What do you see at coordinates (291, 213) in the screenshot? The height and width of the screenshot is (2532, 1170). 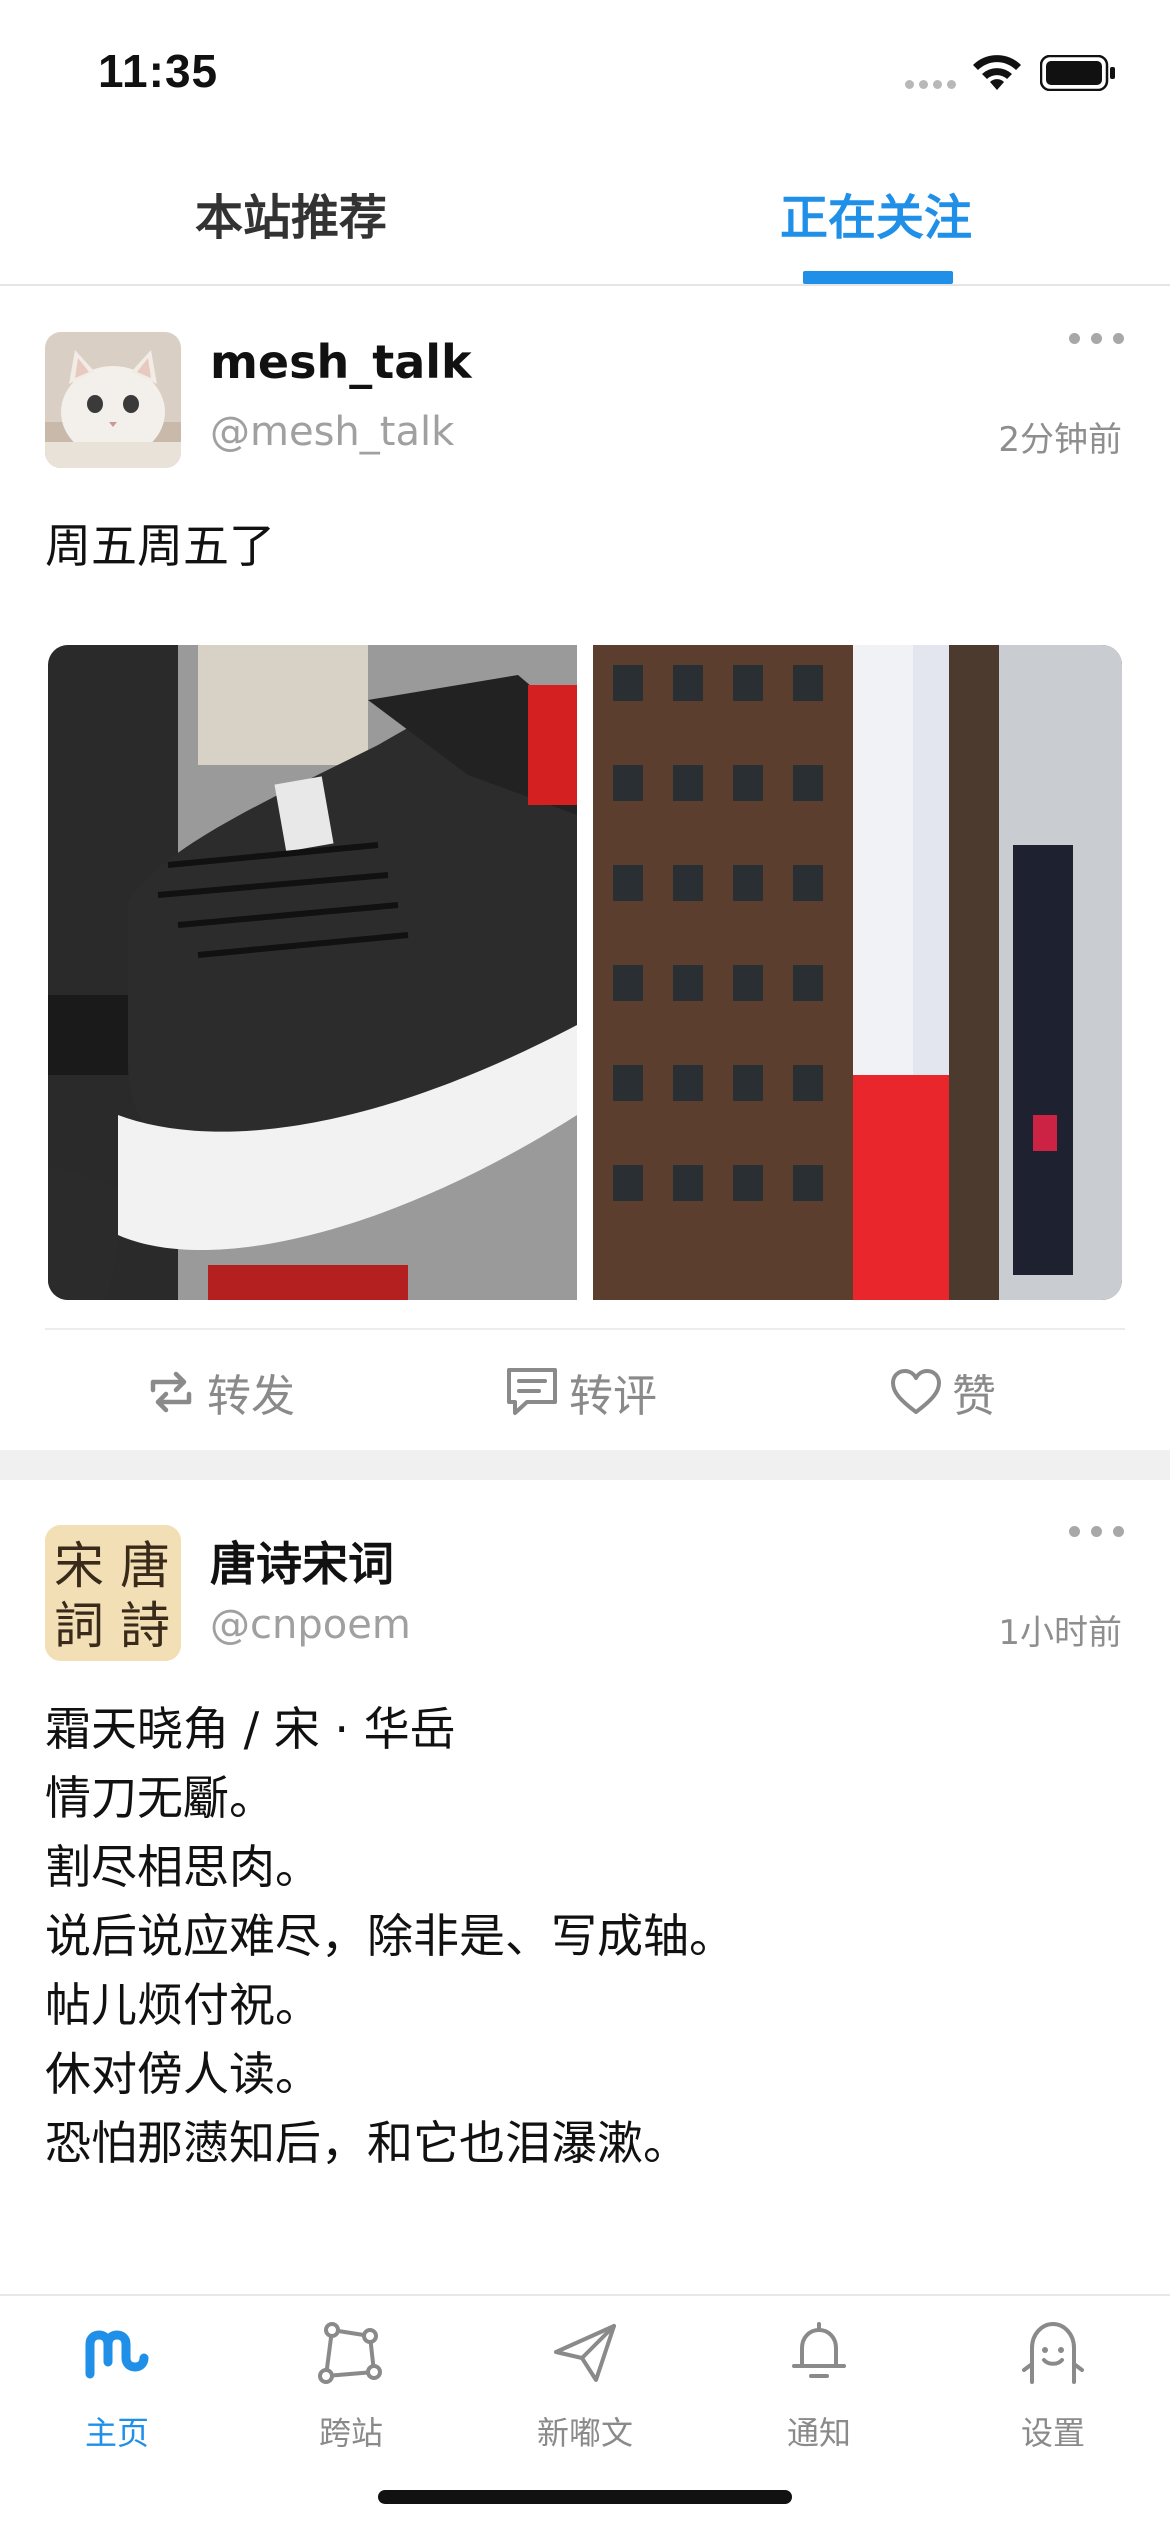 I see `tab-recommended: 本站推荐` at bounding box center [291, 213].